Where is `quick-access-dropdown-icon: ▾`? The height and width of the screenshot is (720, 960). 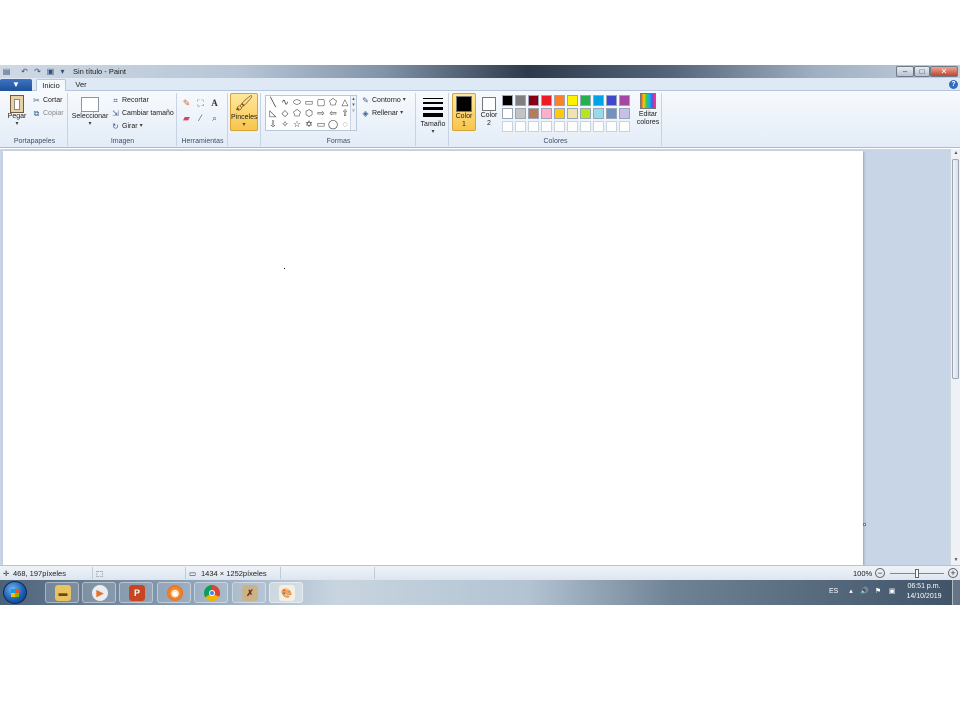
quick-access-dropdown-icon: ▾ is located at coordinates (62, 71).